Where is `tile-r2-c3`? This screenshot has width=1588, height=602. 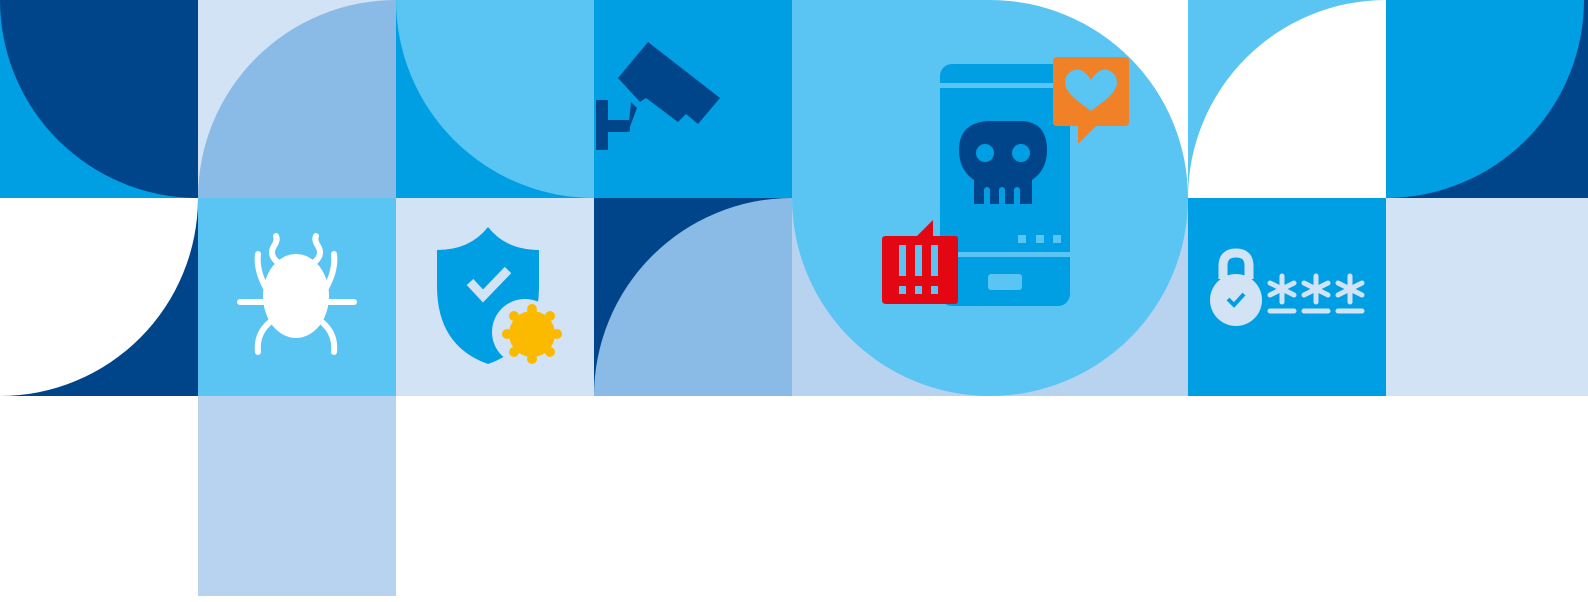 tile-r2-c3 is located at coordinates (693, 297).